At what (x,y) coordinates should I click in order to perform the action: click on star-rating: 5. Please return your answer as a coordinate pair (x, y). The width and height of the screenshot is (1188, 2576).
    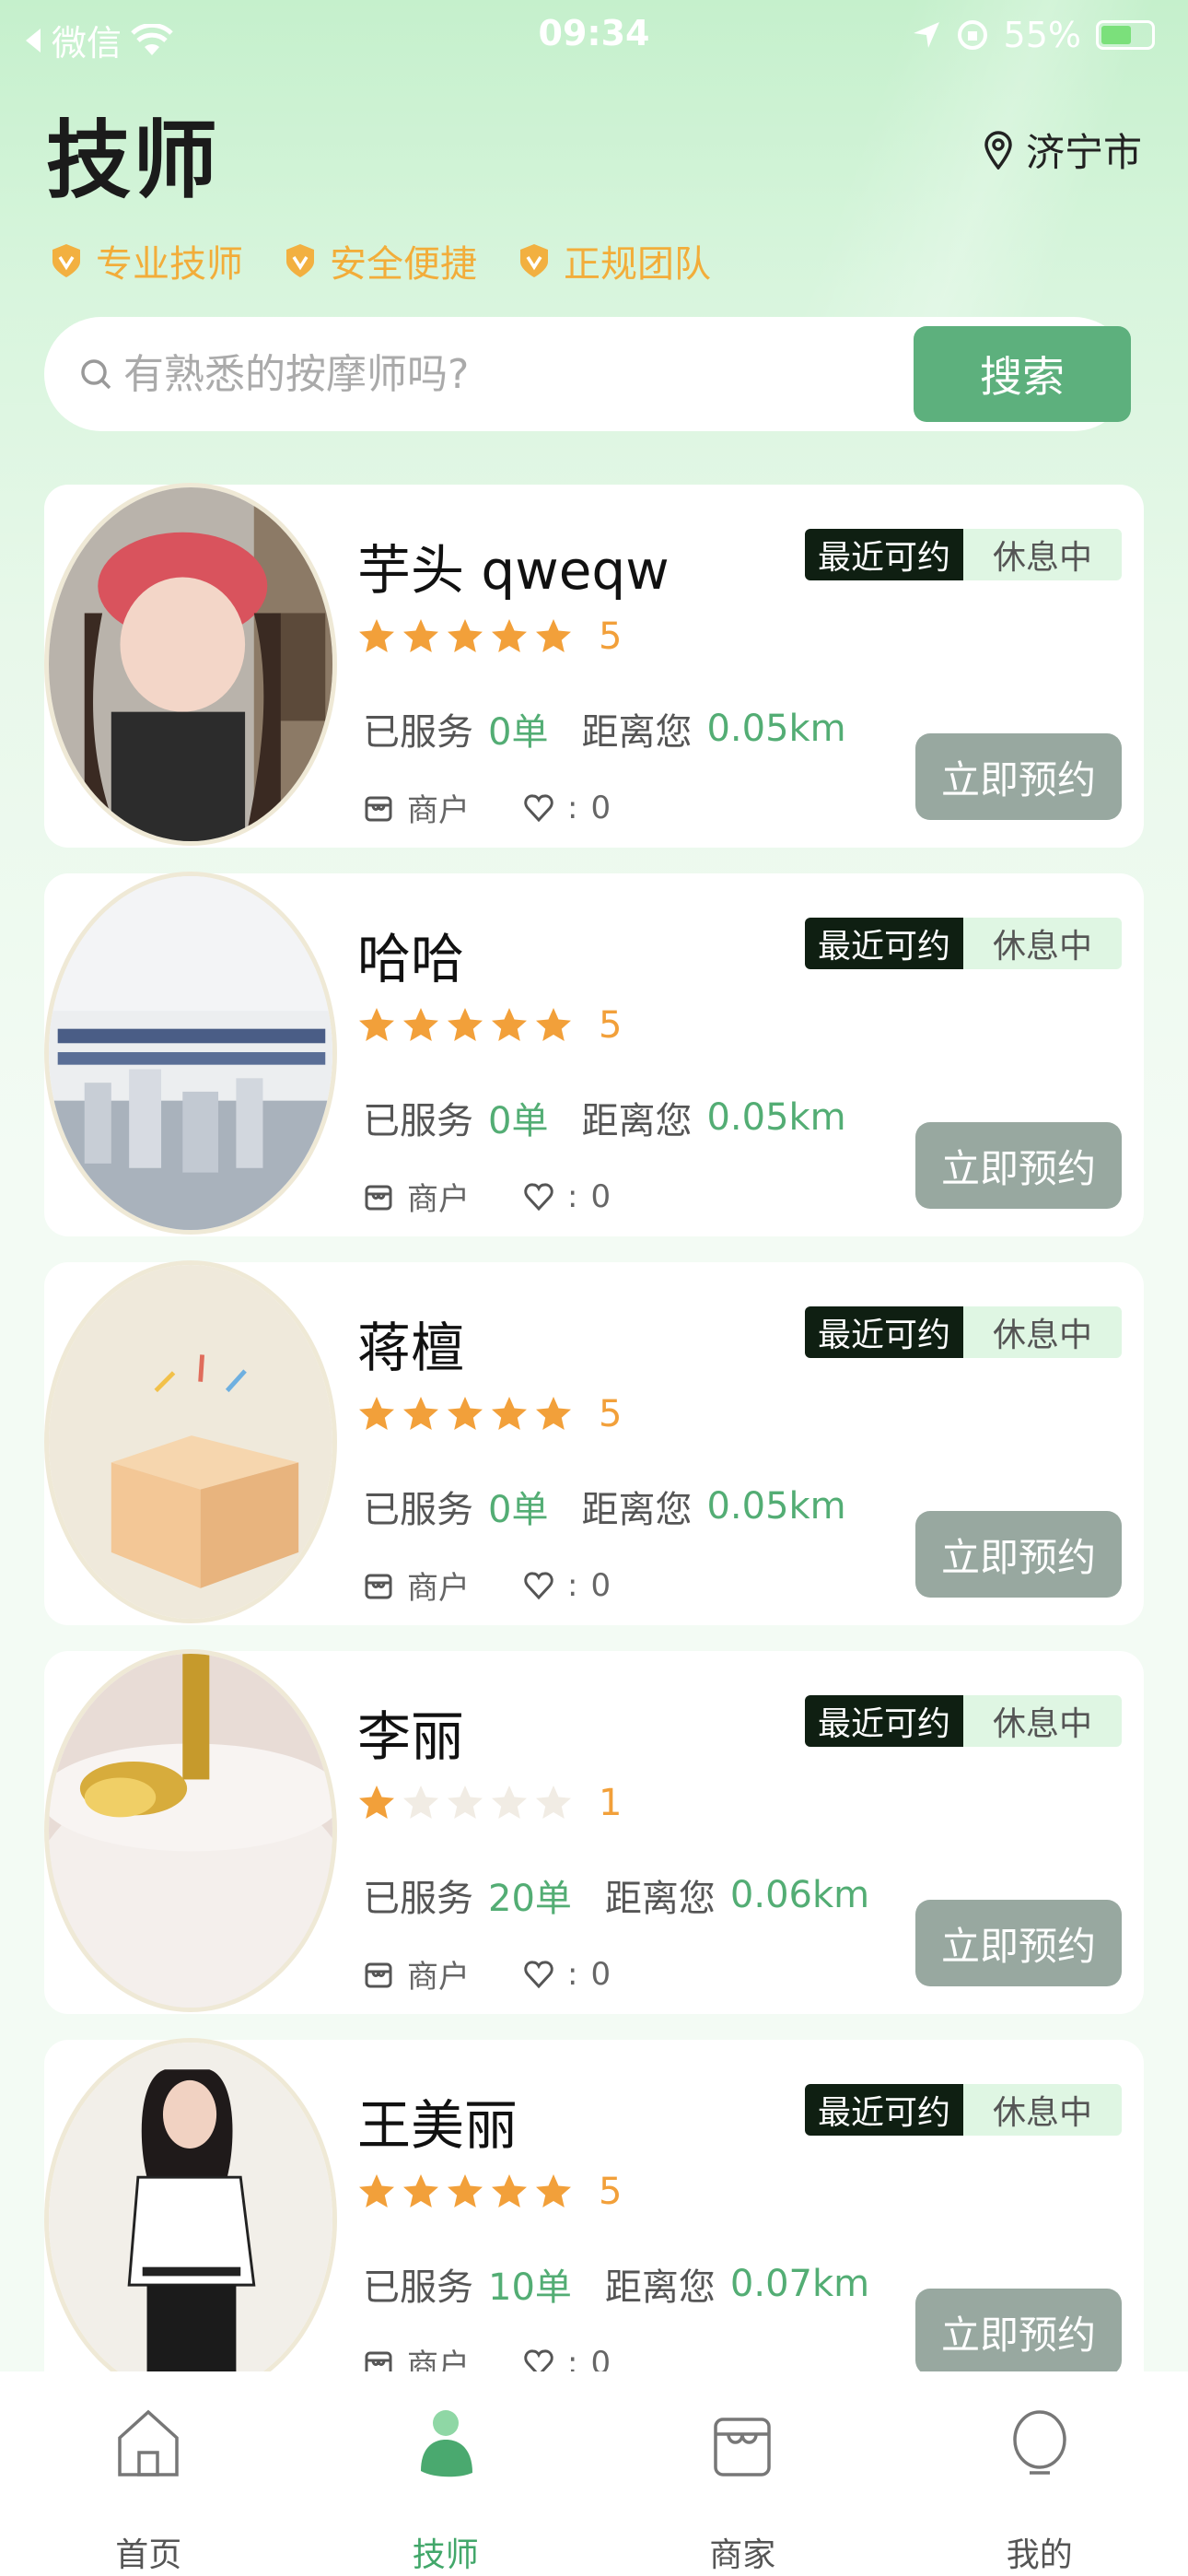
    Looking at the image, I should click on (490, 636).